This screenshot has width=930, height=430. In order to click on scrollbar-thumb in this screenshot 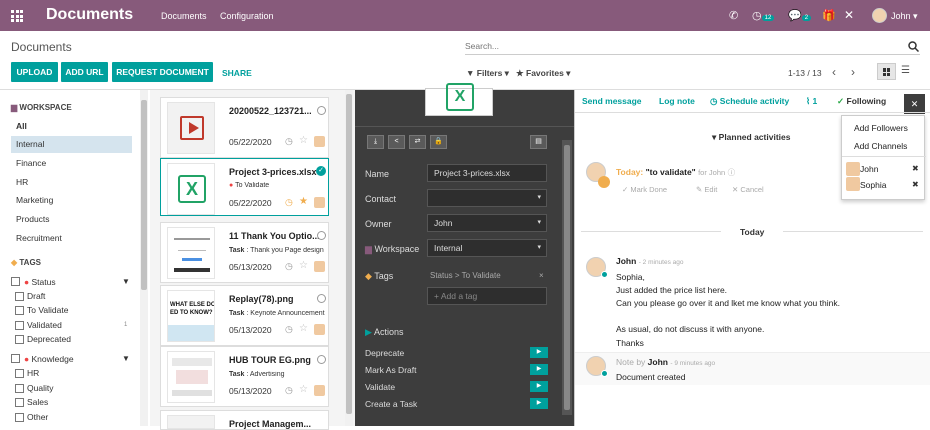, I will do `click(144, 195)`.